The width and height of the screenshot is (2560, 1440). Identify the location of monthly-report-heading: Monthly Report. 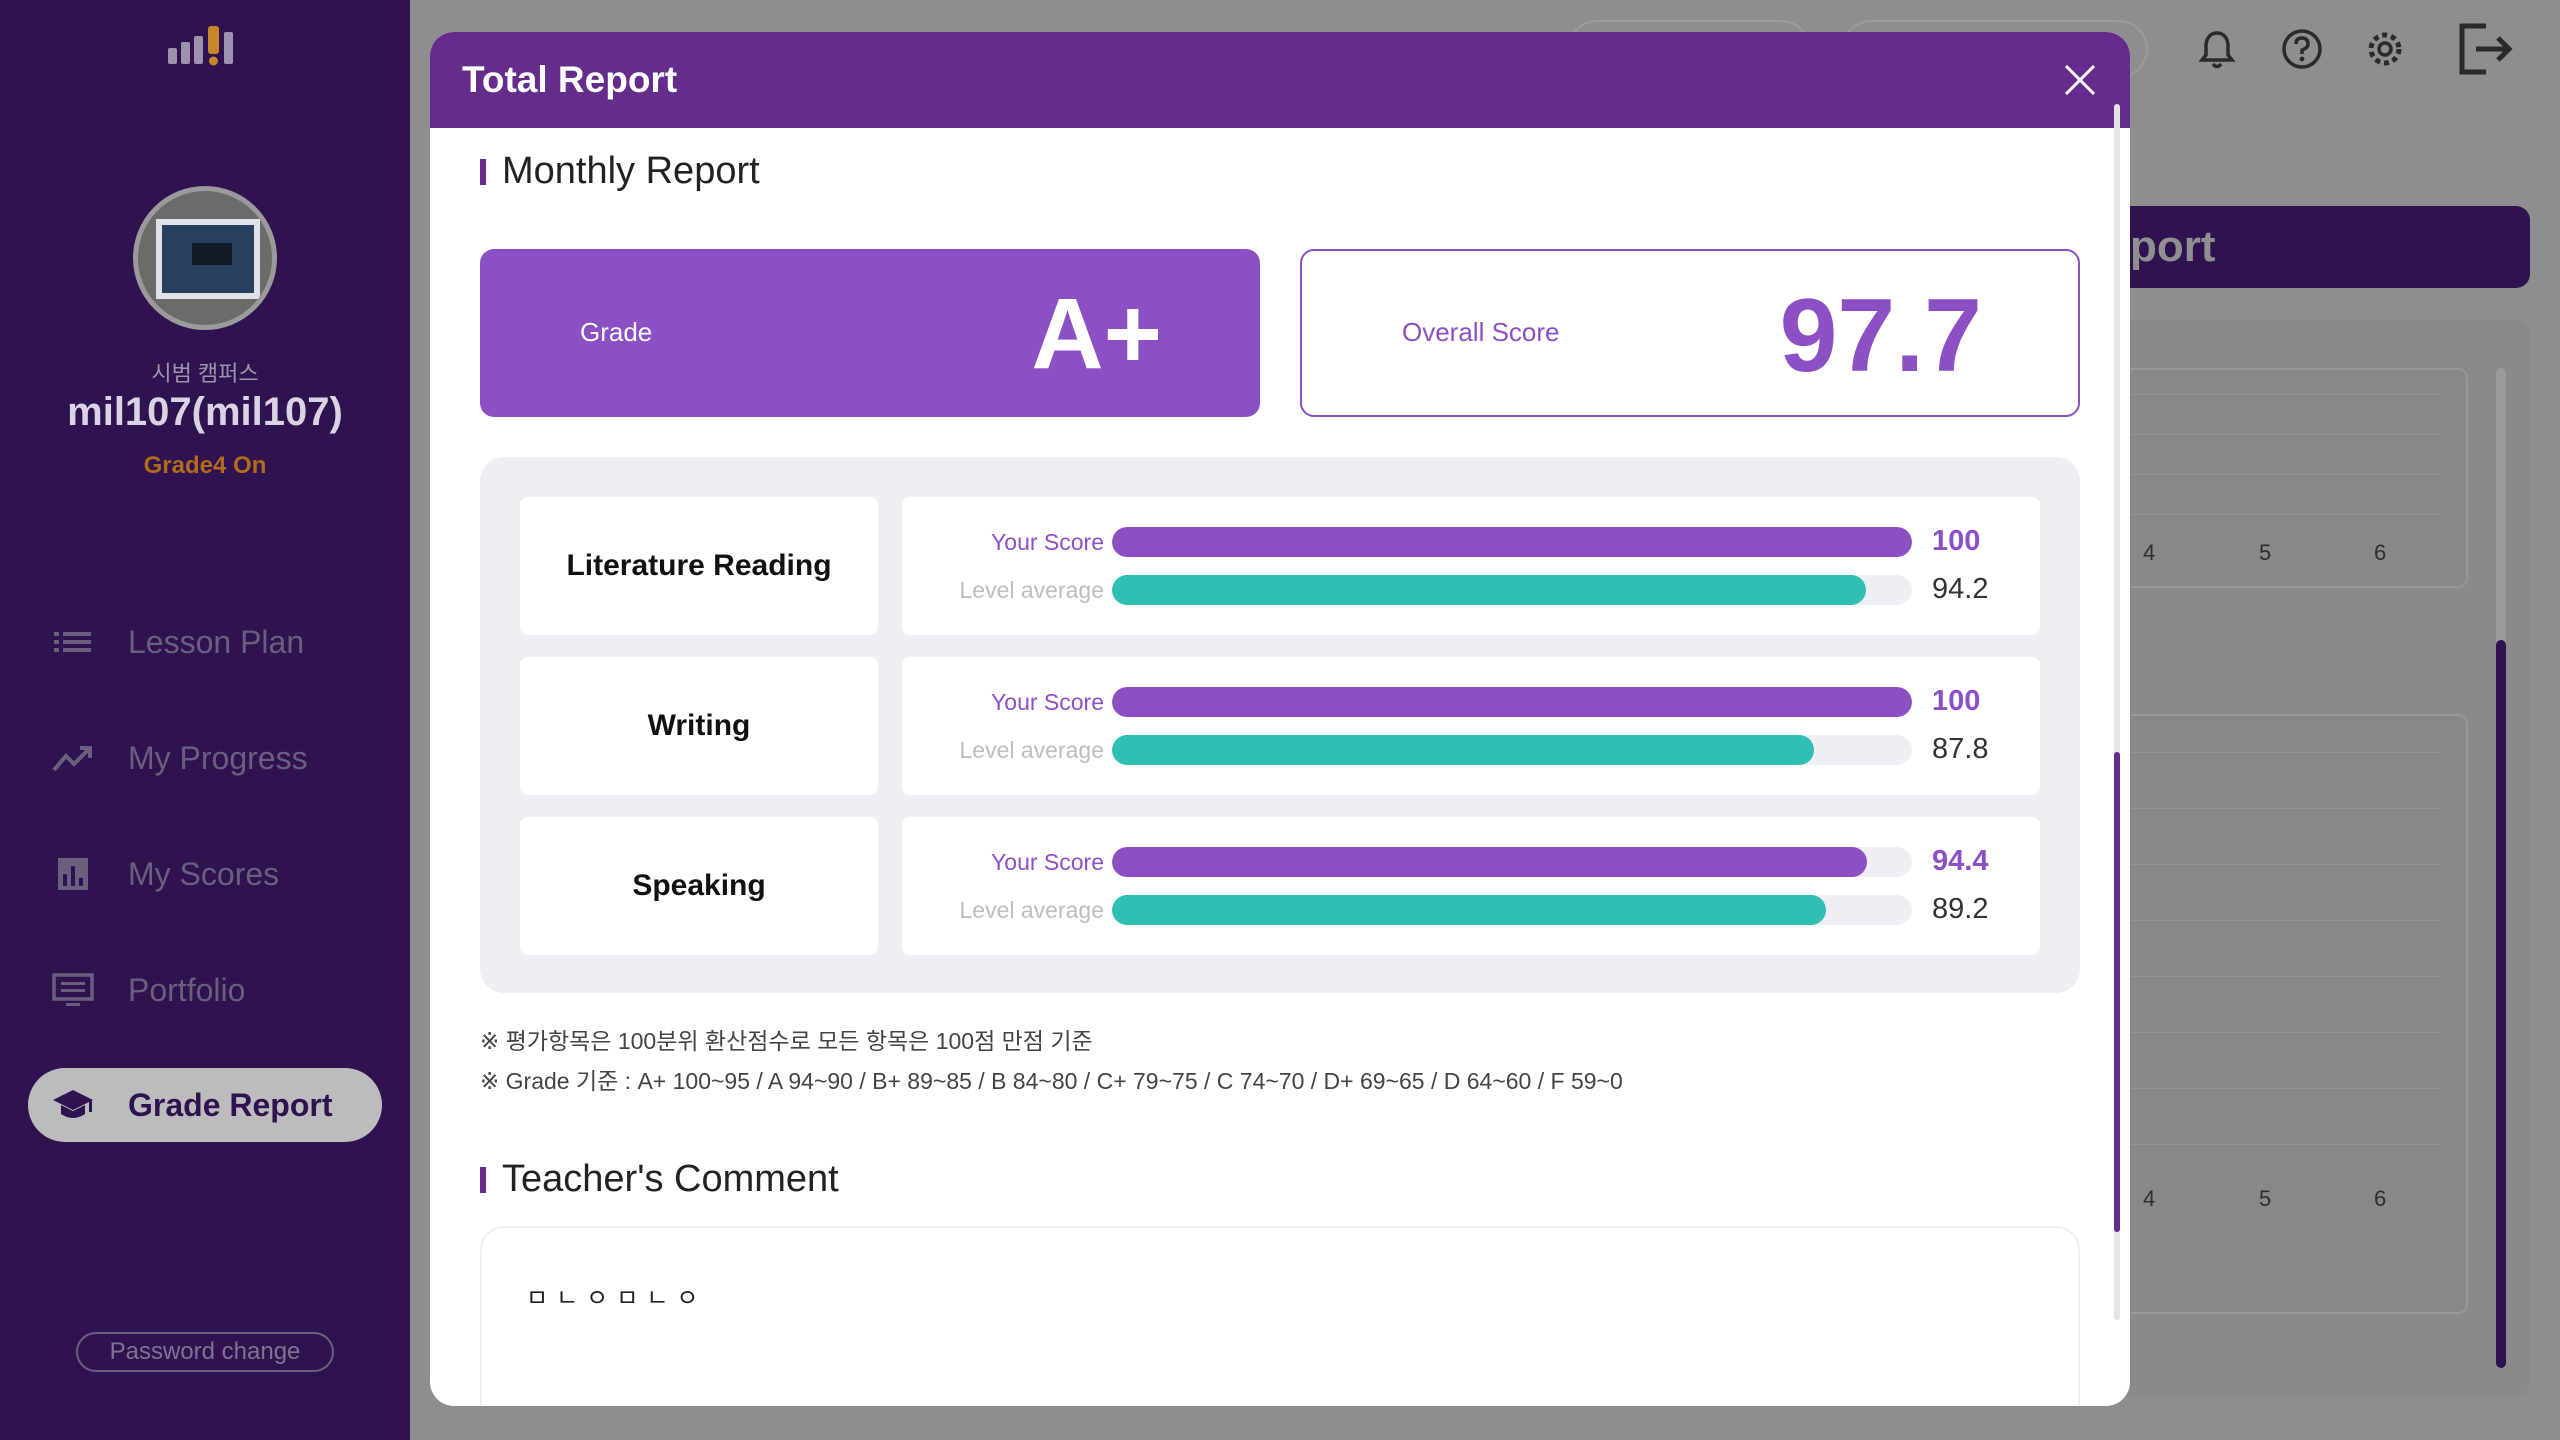
(620, 171).